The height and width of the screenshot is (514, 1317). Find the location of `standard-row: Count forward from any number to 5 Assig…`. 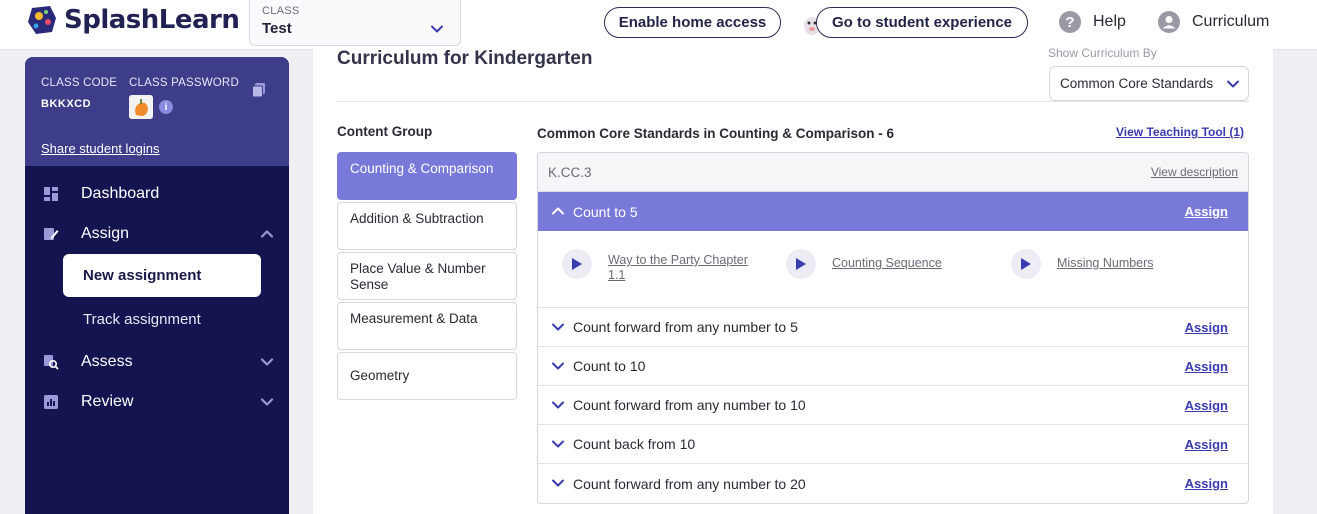

standard-row: Count forward from any number to 5 Assig… is located at coordinates (893, 327).